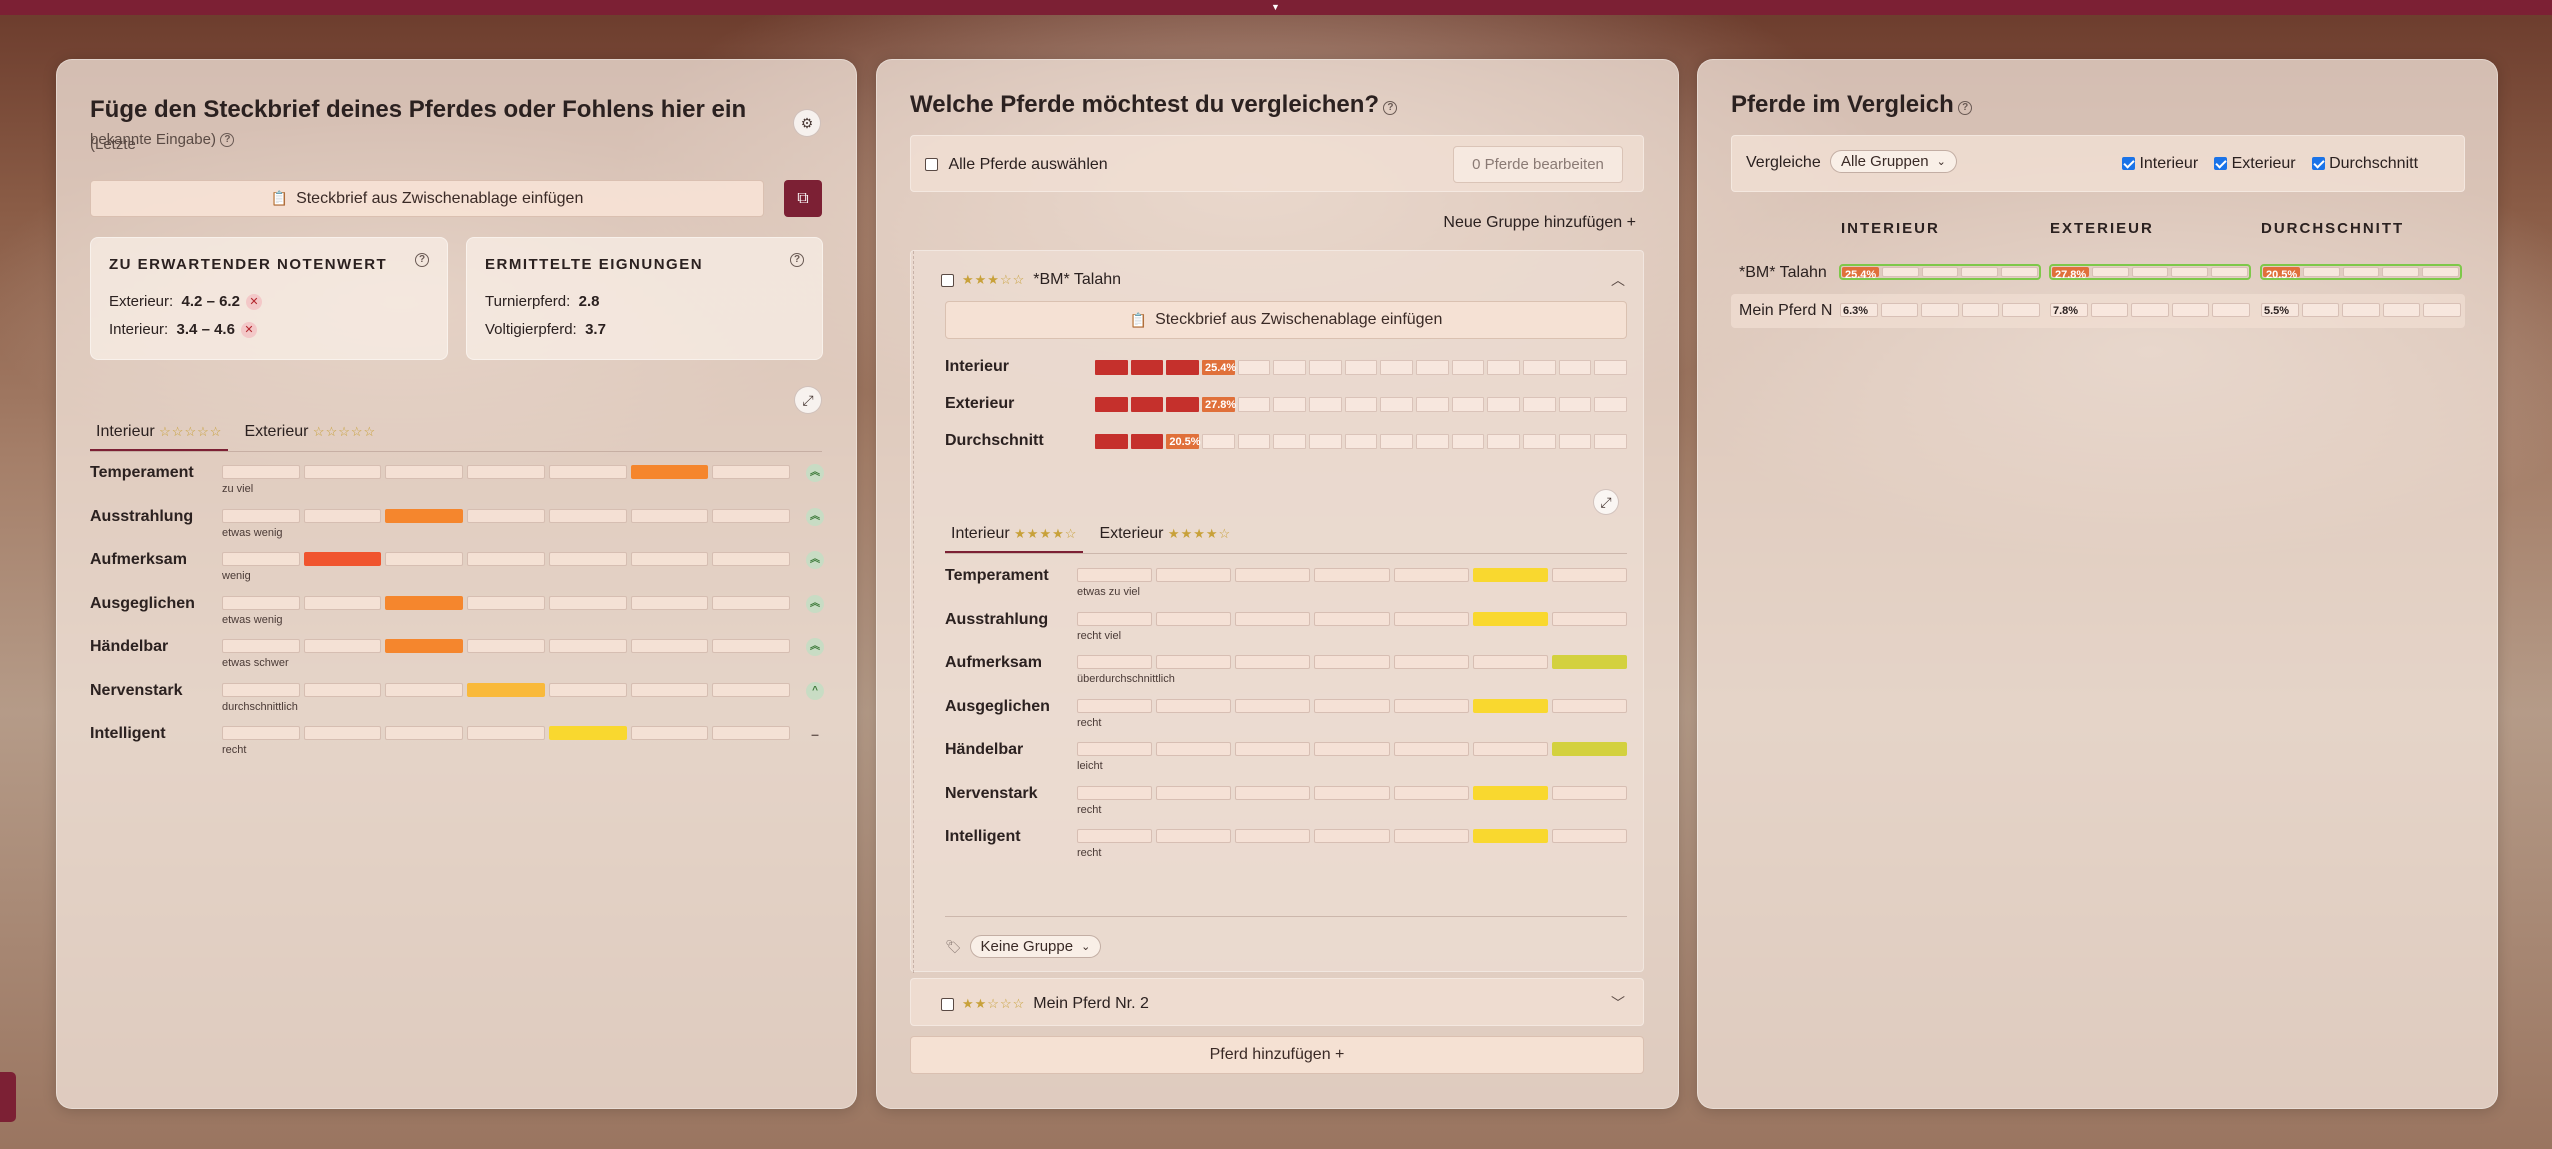 This screenshot has width=2552, height=1149. I want to click on chevron-up-icon: ︿, so click(1618, 280).